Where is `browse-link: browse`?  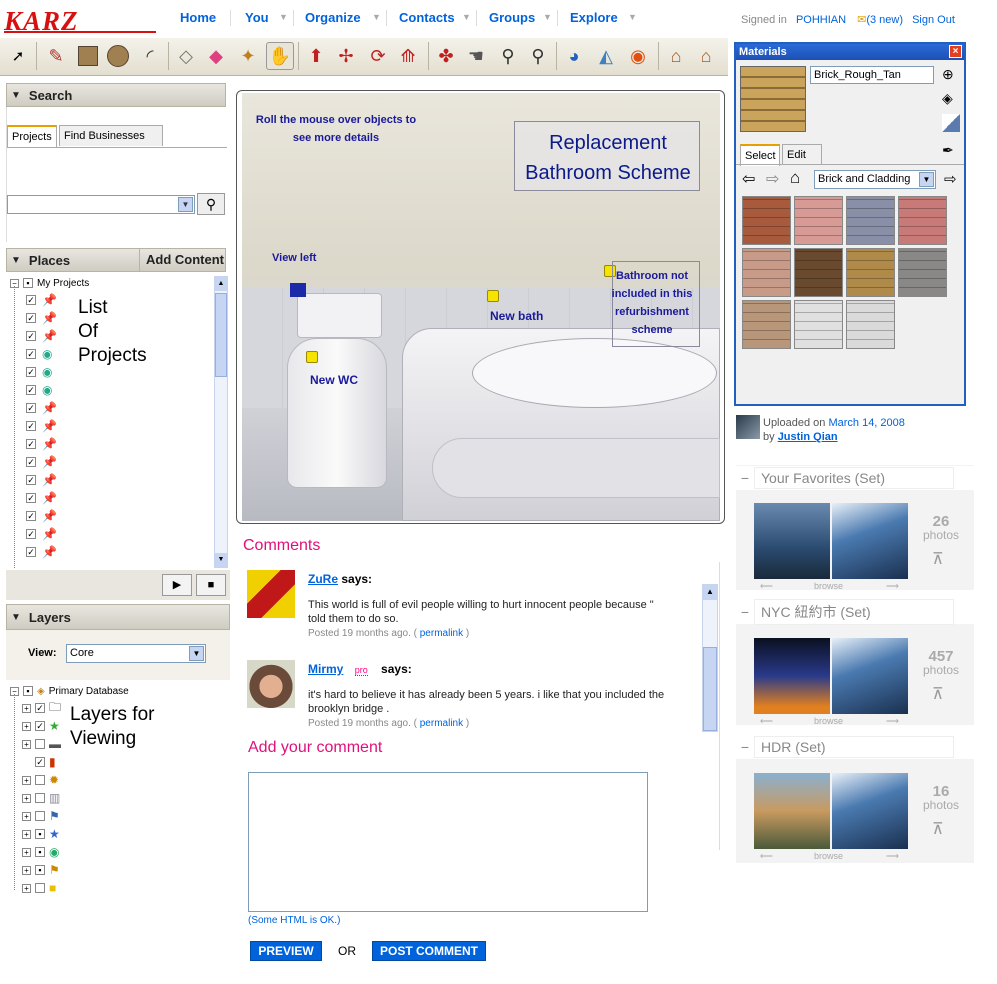 browse-link: browse is located at coordinates (828, 856).